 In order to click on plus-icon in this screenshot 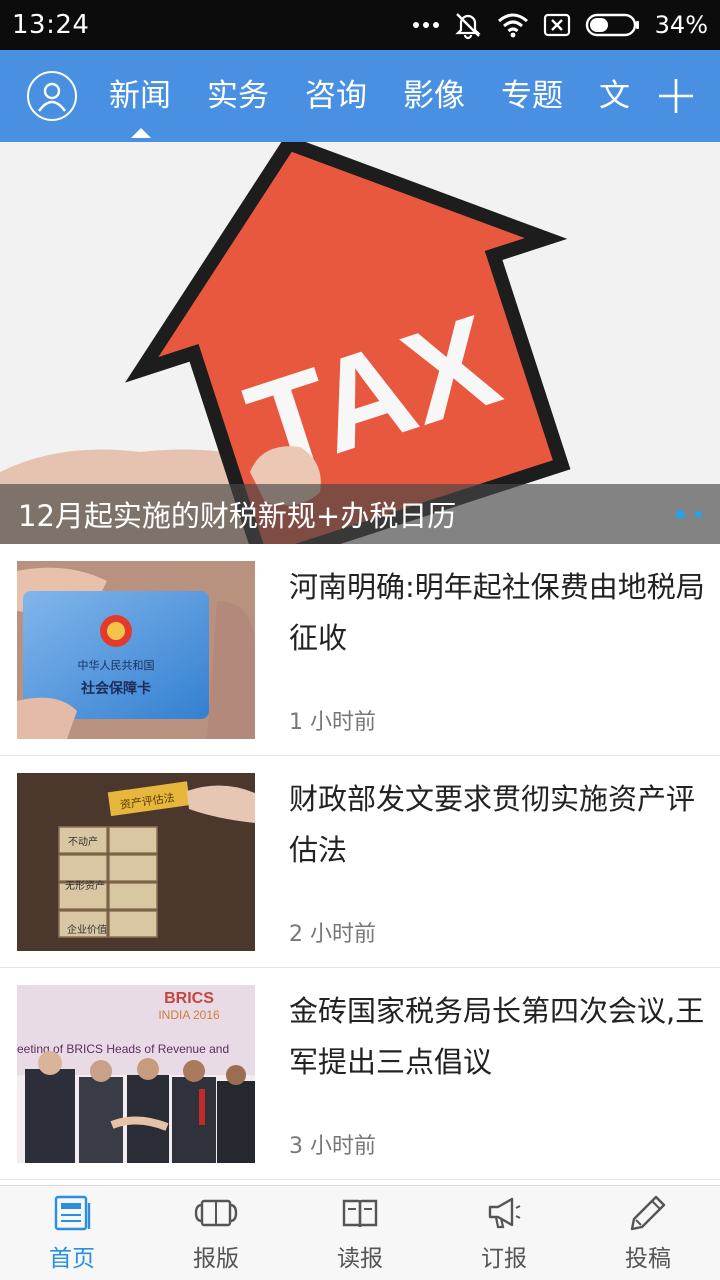, I will do `click(676, 96)`.